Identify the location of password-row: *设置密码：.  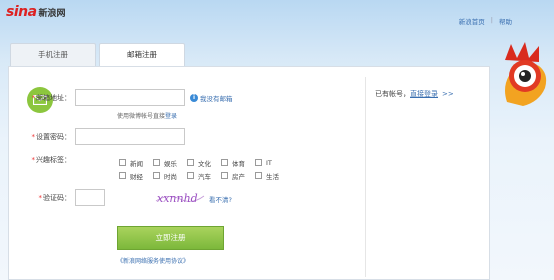
(97, 136).